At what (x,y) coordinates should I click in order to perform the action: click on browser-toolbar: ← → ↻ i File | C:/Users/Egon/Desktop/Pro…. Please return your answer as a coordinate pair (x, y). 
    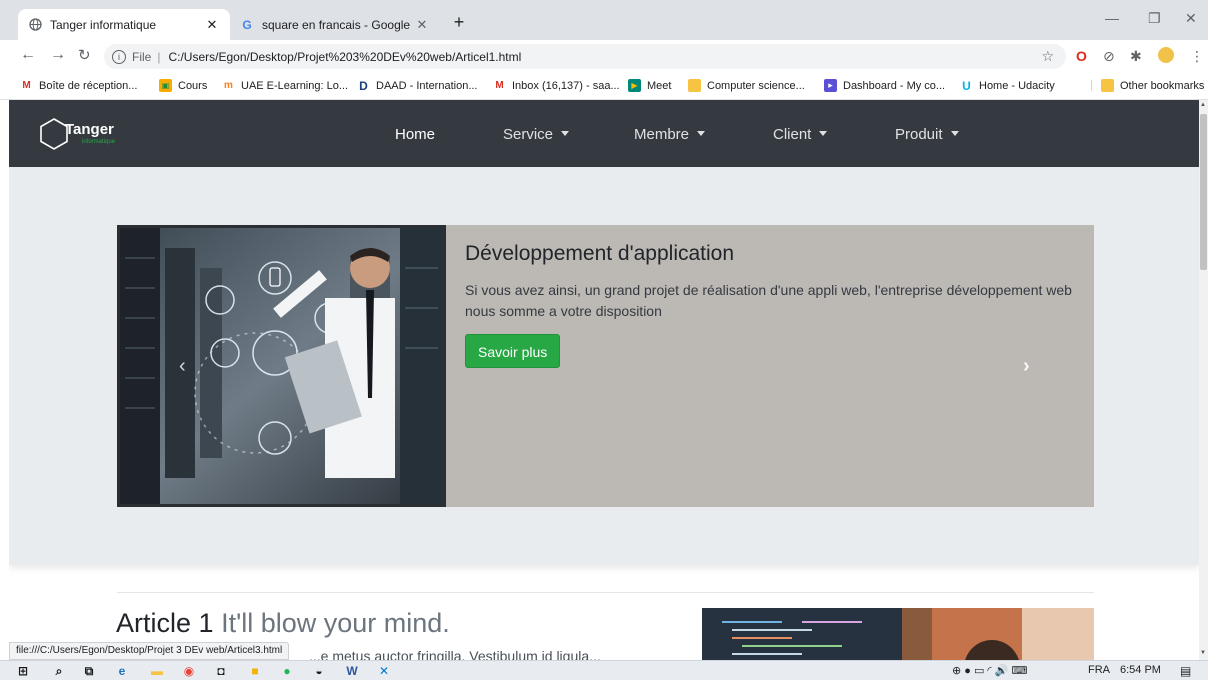
    Looking at the image, I should click on (604, 56).